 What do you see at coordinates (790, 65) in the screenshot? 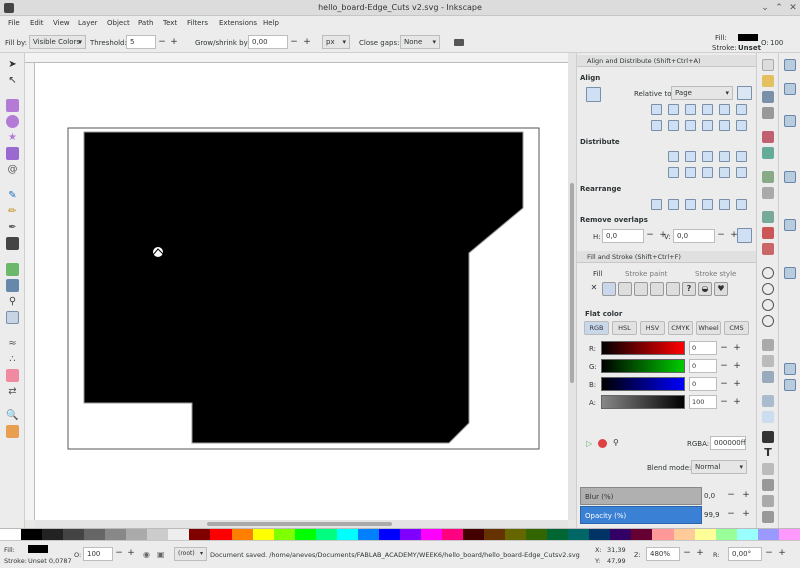
I see `snap-enable-icon` at bounding box center [790, 65].